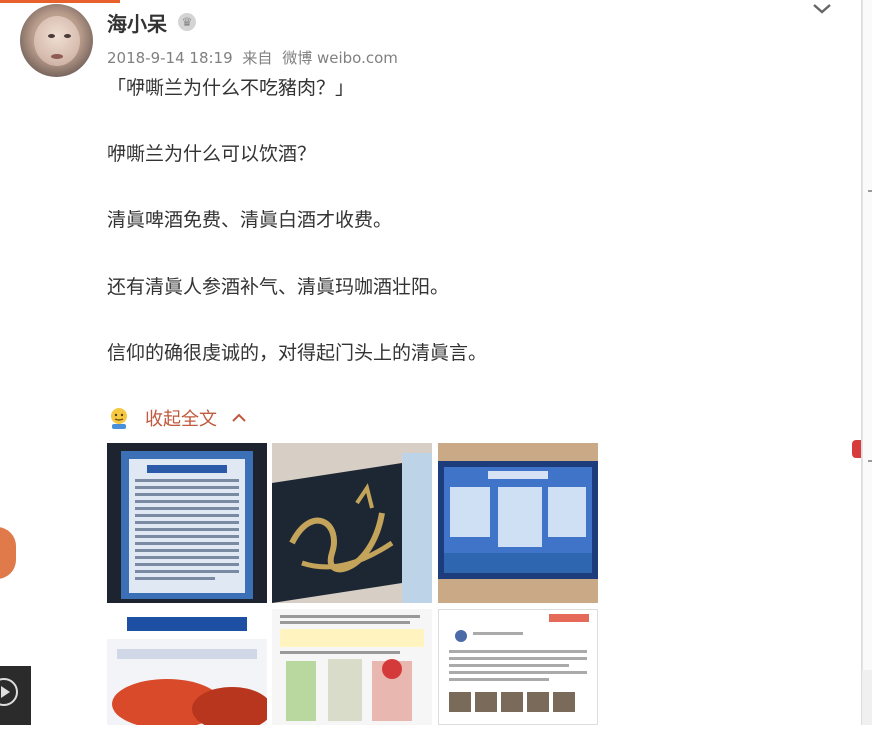 The height and width of the screenshot is (729, 872). I want to click on post-line: 「咿嘶兰为什么不吃豬肉？」, so click(231, 88).